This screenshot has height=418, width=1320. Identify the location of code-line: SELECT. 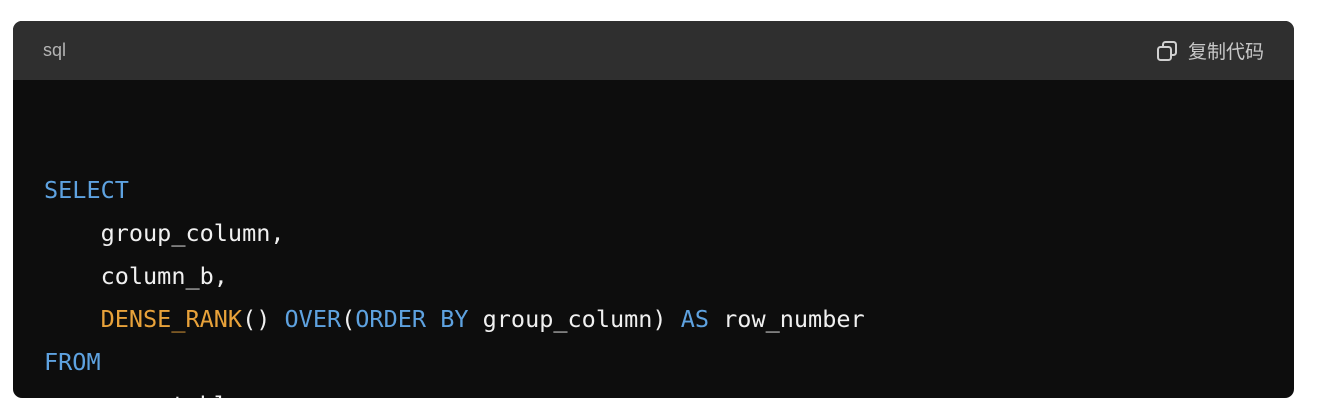
(86, 190).